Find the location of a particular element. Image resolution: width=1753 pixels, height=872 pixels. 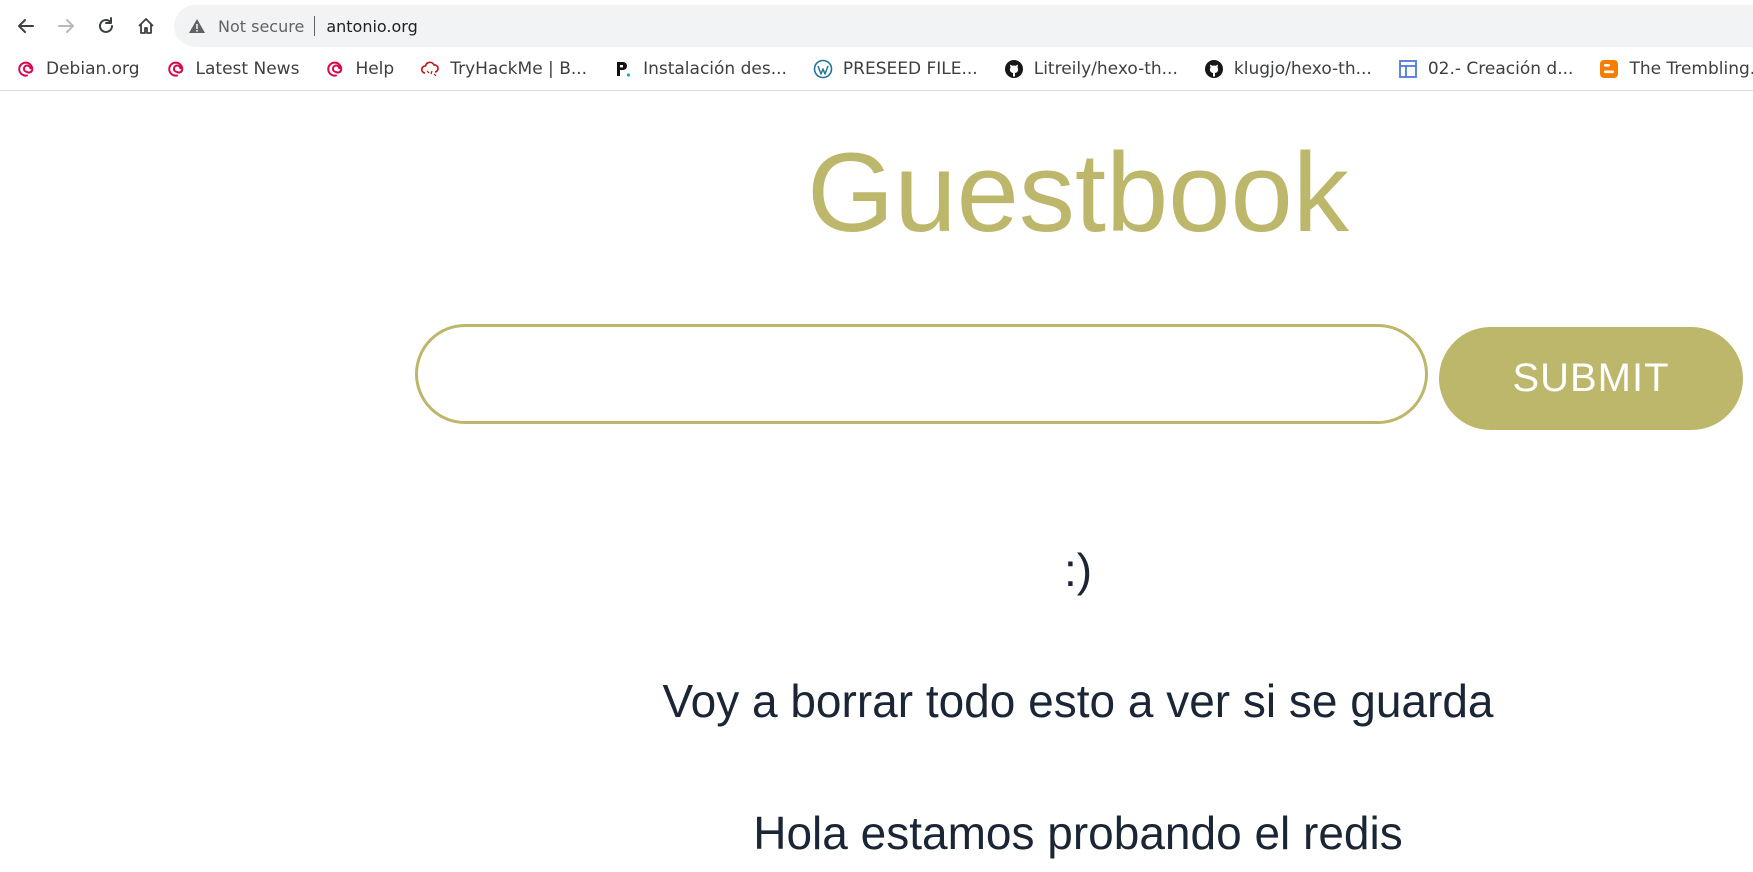

bookmark-label: Latest News is located at coordinates (247, 69).